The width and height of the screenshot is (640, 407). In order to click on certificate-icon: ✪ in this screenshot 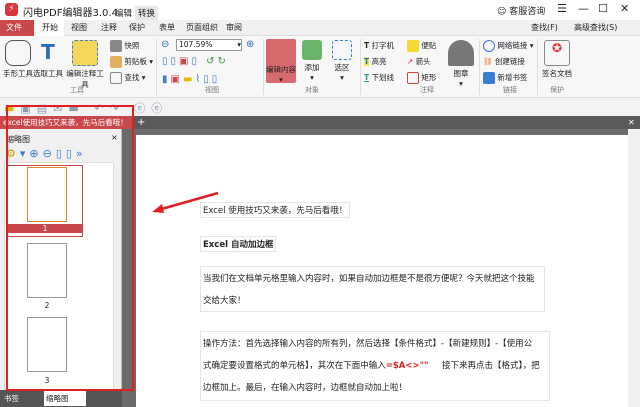, I will do `click(557, 53)`.